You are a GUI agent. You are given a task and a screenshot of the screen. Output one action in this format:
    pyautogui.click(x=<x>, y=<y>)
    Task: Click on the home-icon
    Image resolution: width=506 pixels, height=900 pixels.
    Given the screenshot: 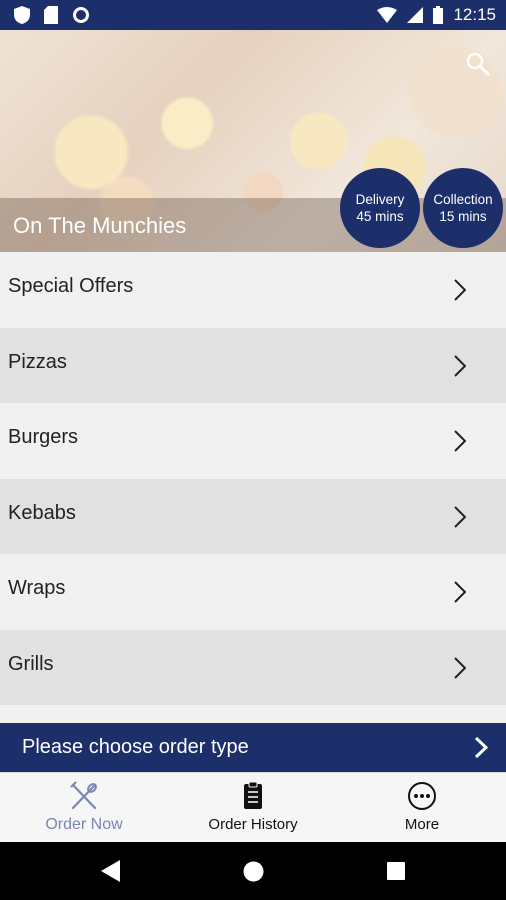 What is the action you would take?
    pyautogui.click(x=253, y=871)
    